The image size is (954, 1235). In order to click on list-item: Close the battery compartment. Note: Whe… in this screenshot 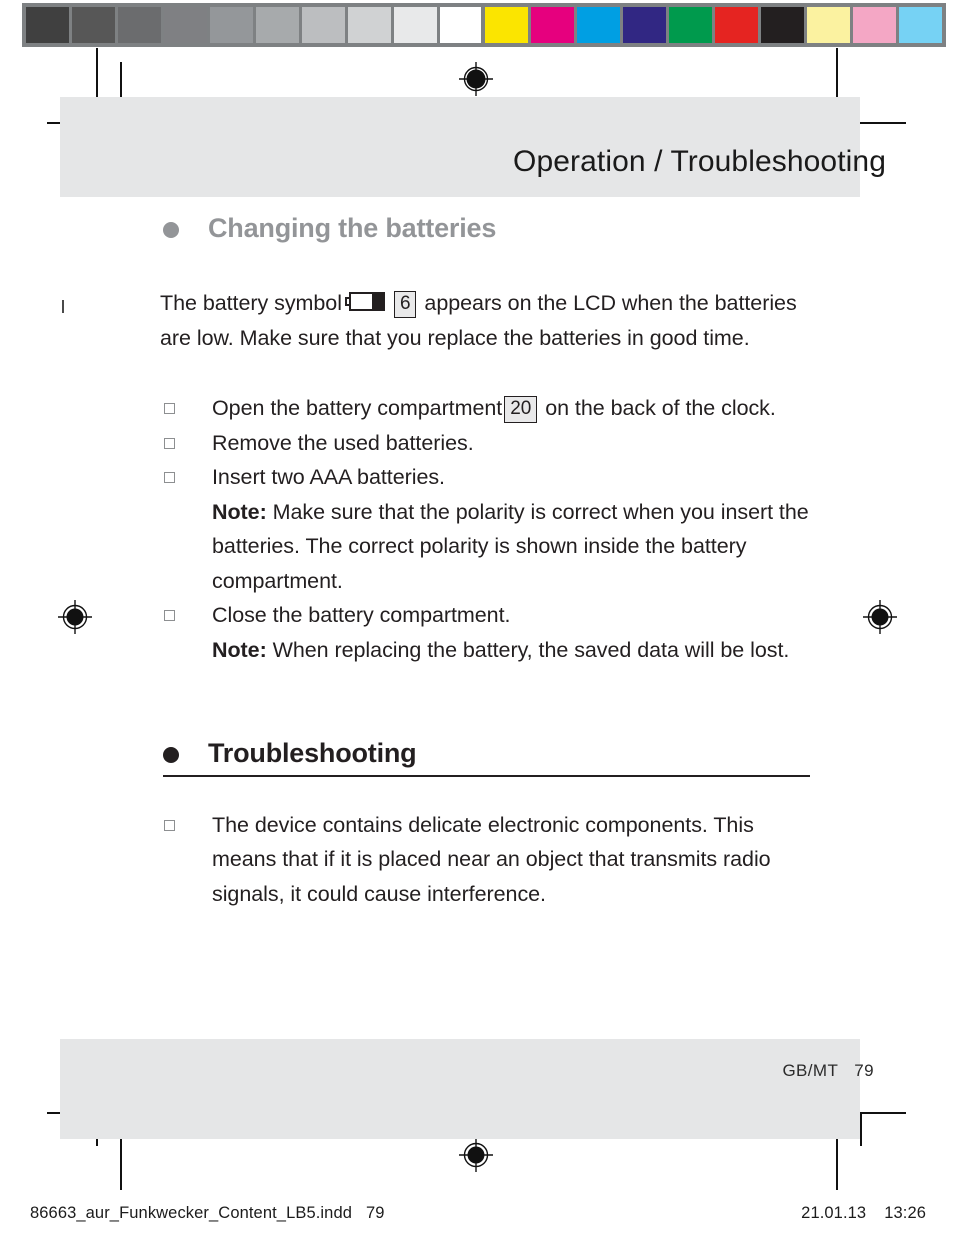, I will do `click(485, 632)`.